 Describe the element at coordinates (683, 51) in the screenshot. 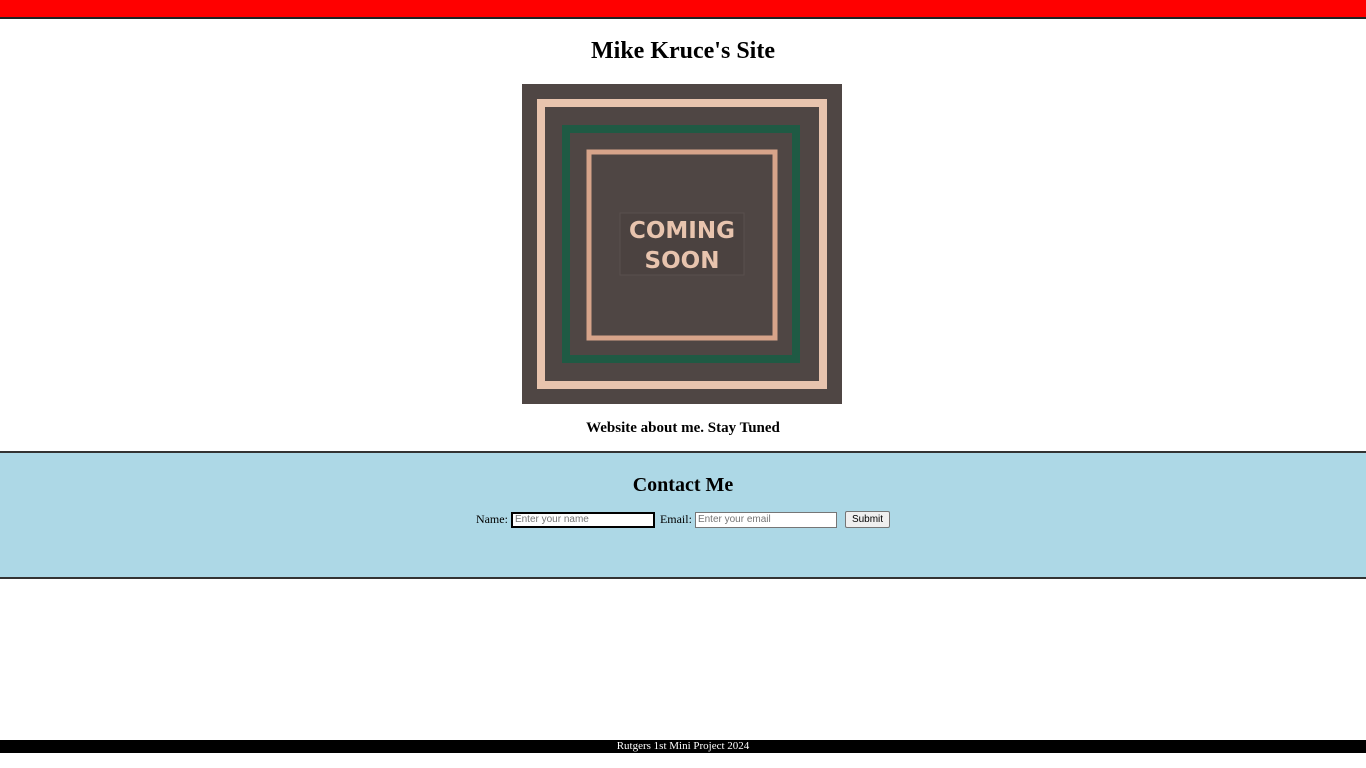

I see `page-title: Mike Kruce's Site` at that location.